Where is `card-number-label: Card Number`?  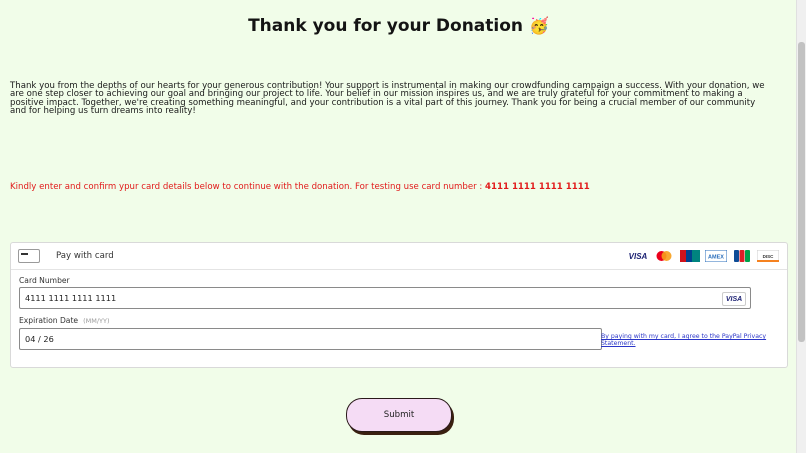
card-number-label: Card Number is located at coordinates (44, 280).